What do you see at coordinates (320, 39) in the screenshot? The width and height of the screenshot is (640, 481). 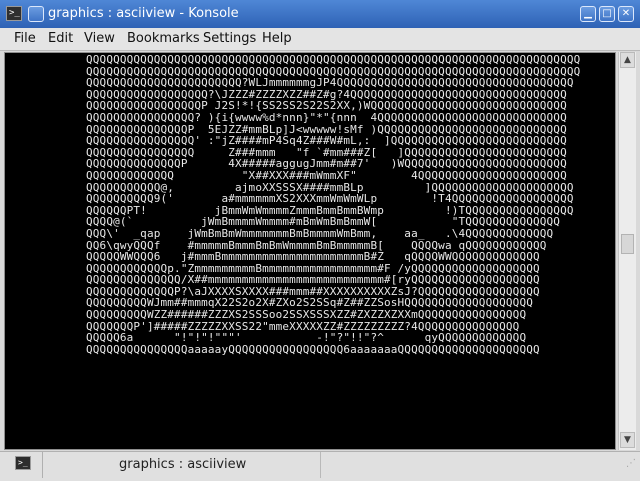 I see `menu-bar: File Edit View Bookmarks Settings Help` at bounding box center [320, 39].